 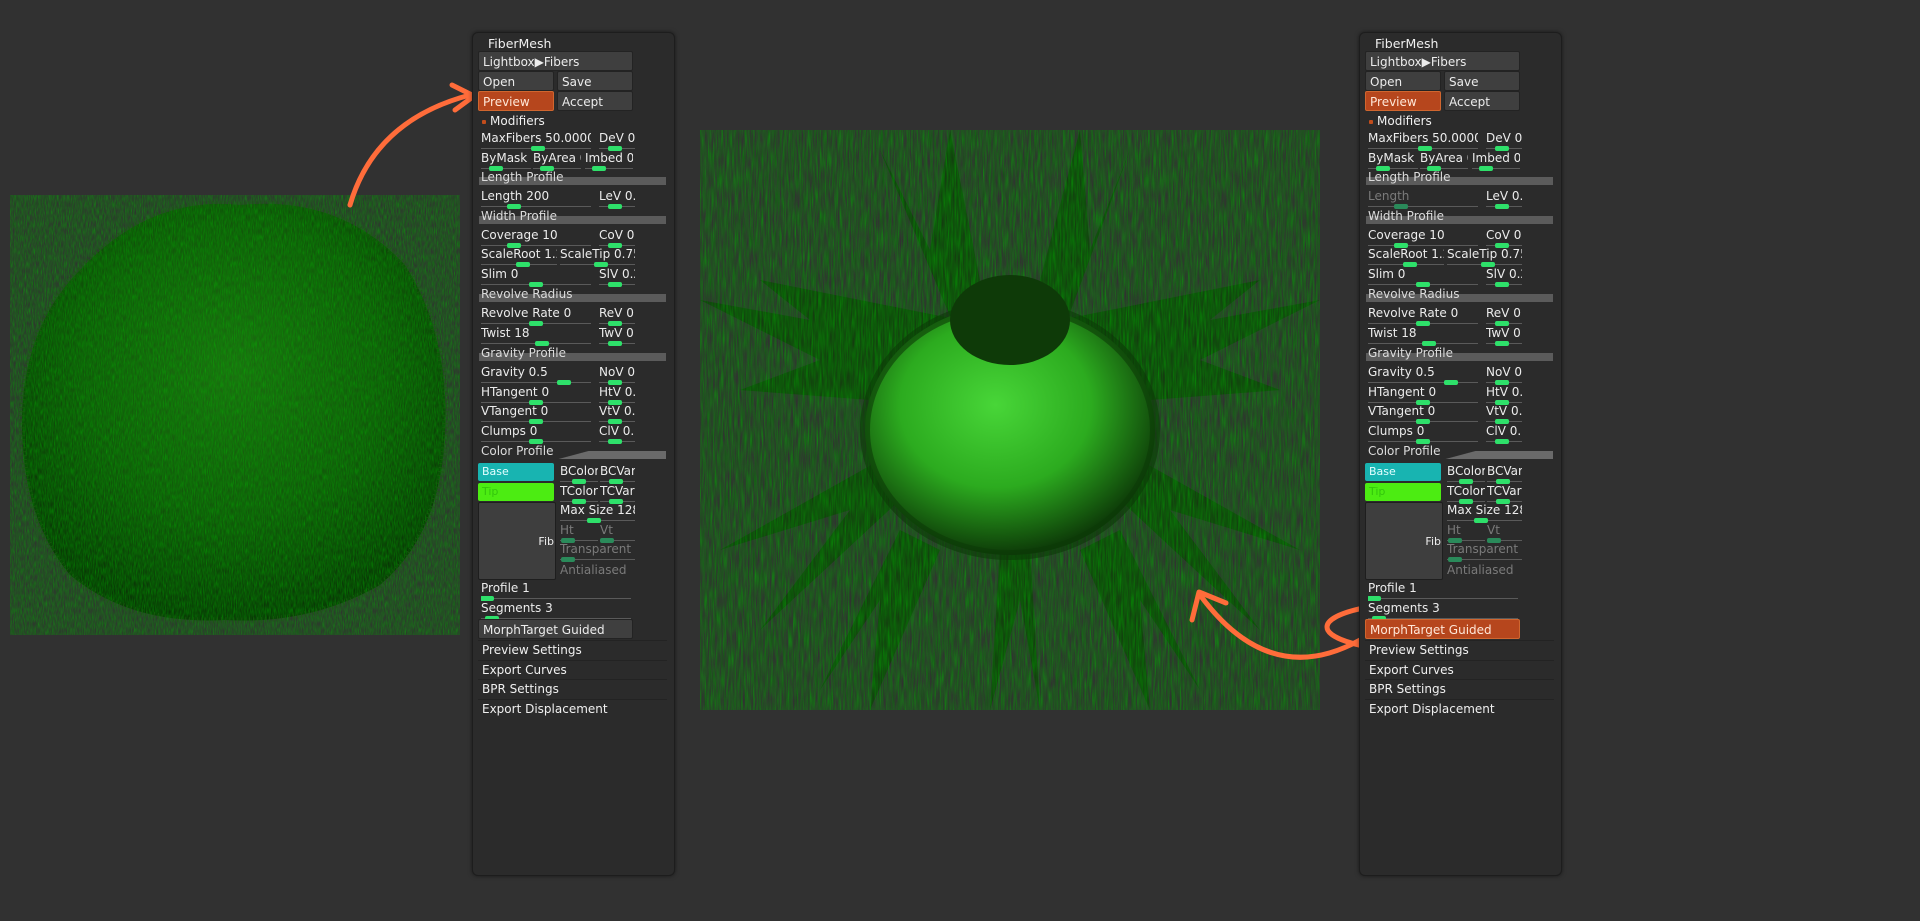 I want to click on length-slider: Length 200, so click(x=536, y=198).